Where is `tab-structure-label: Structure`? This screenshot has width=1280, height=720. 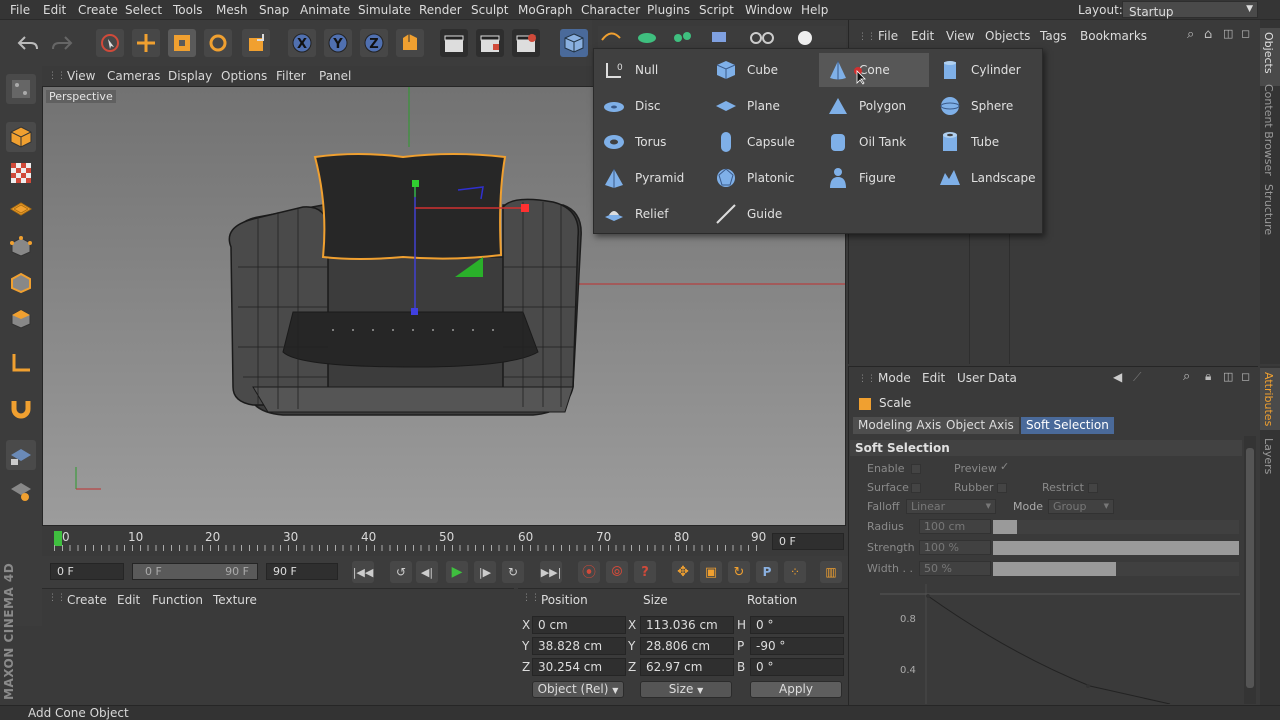
tab-structure-label: Structure is located at coordinates (1268, 209).